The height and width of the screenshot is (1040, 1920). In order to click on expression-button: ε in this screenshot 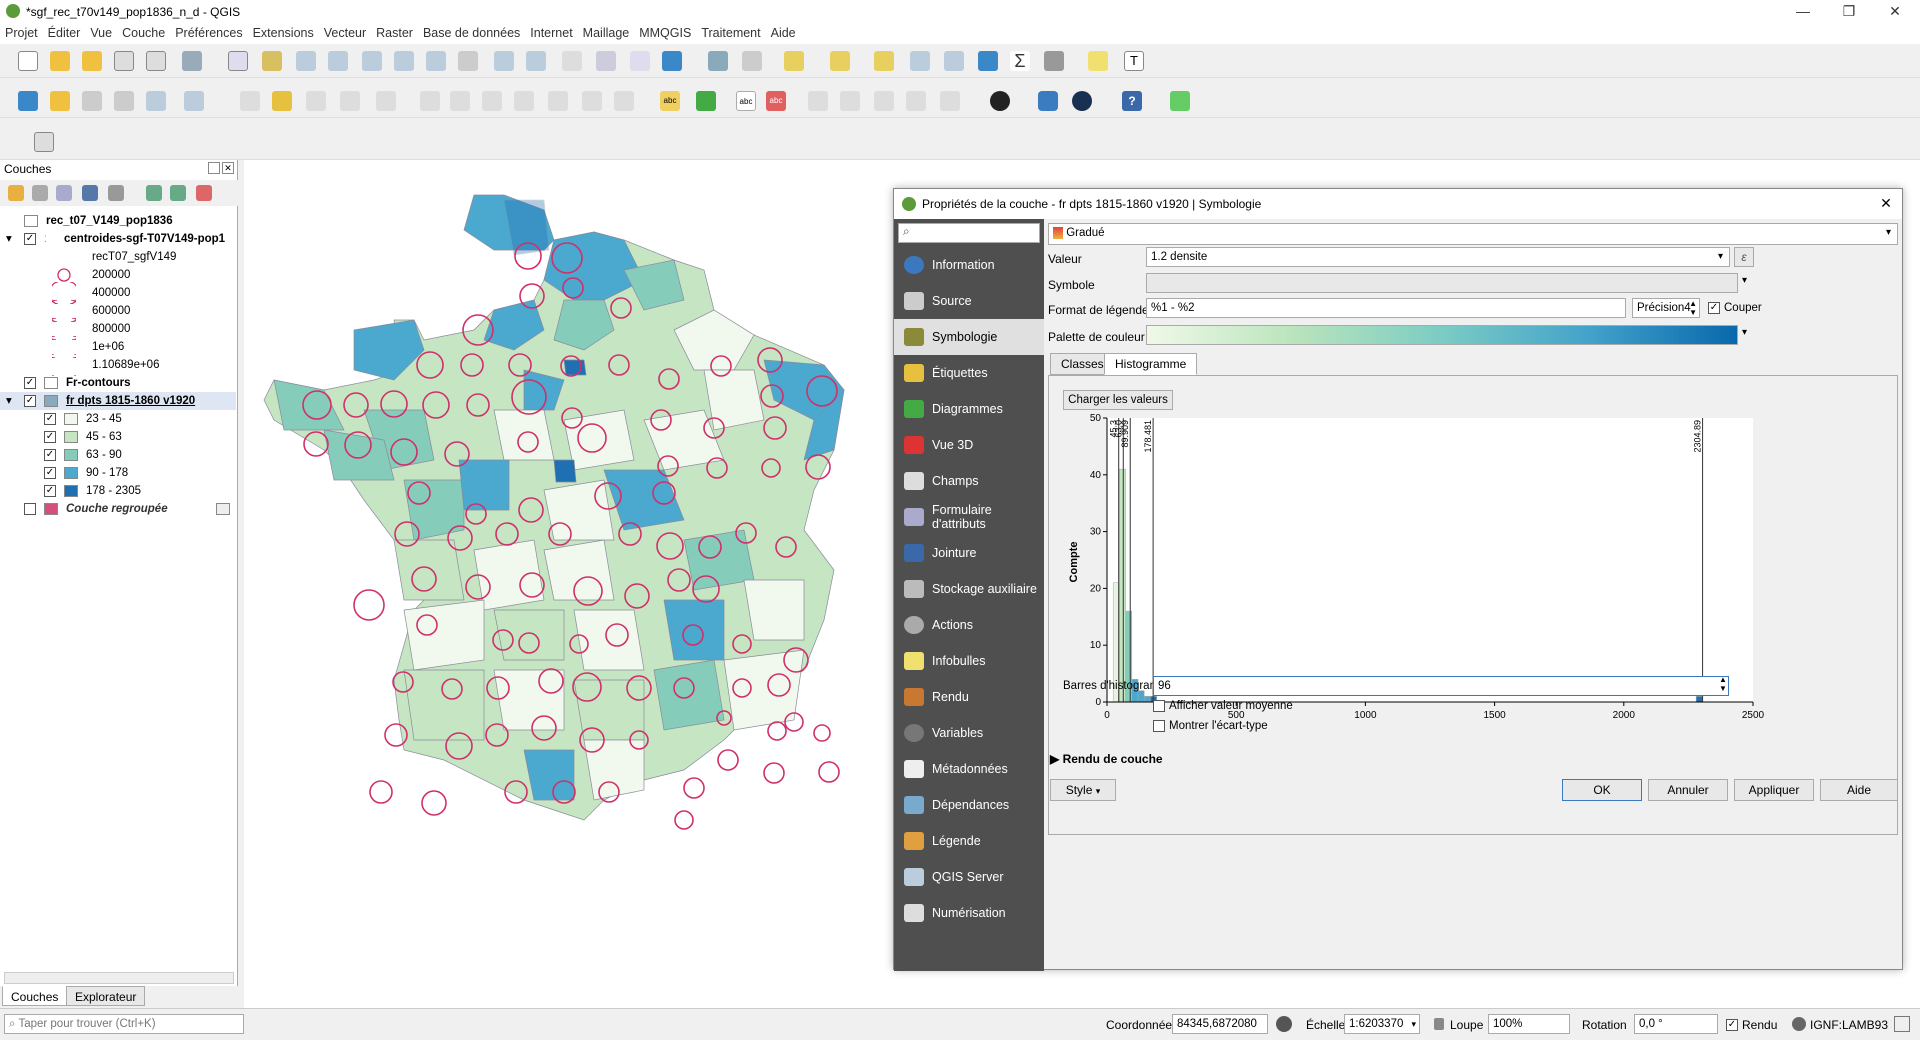, I will do `click(1744, 257)`.